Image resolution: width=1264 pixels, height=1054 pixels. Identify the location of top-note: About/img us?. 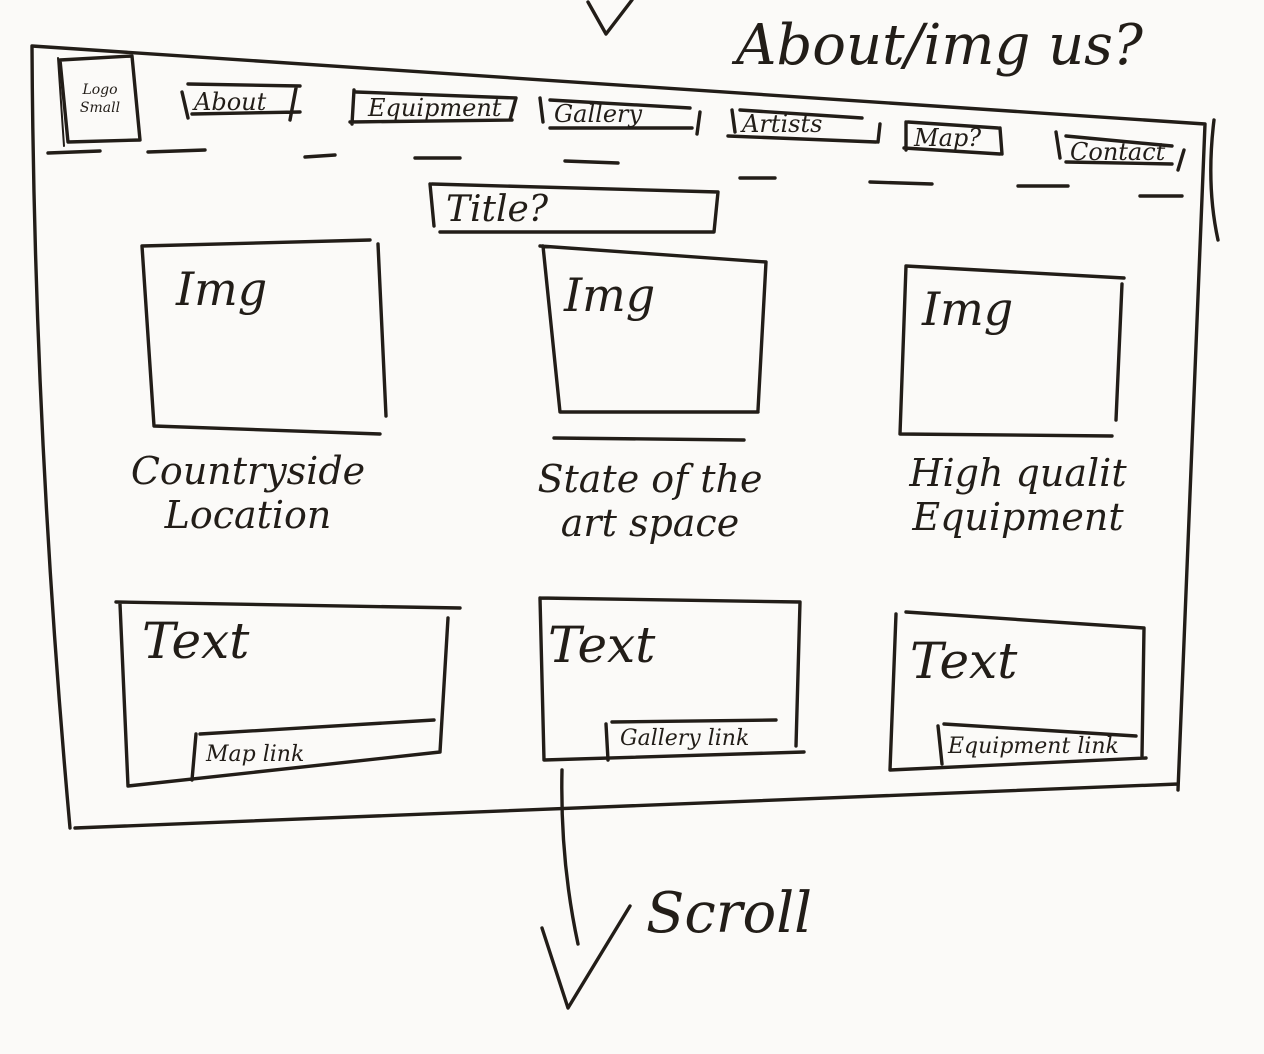
(939, 45).